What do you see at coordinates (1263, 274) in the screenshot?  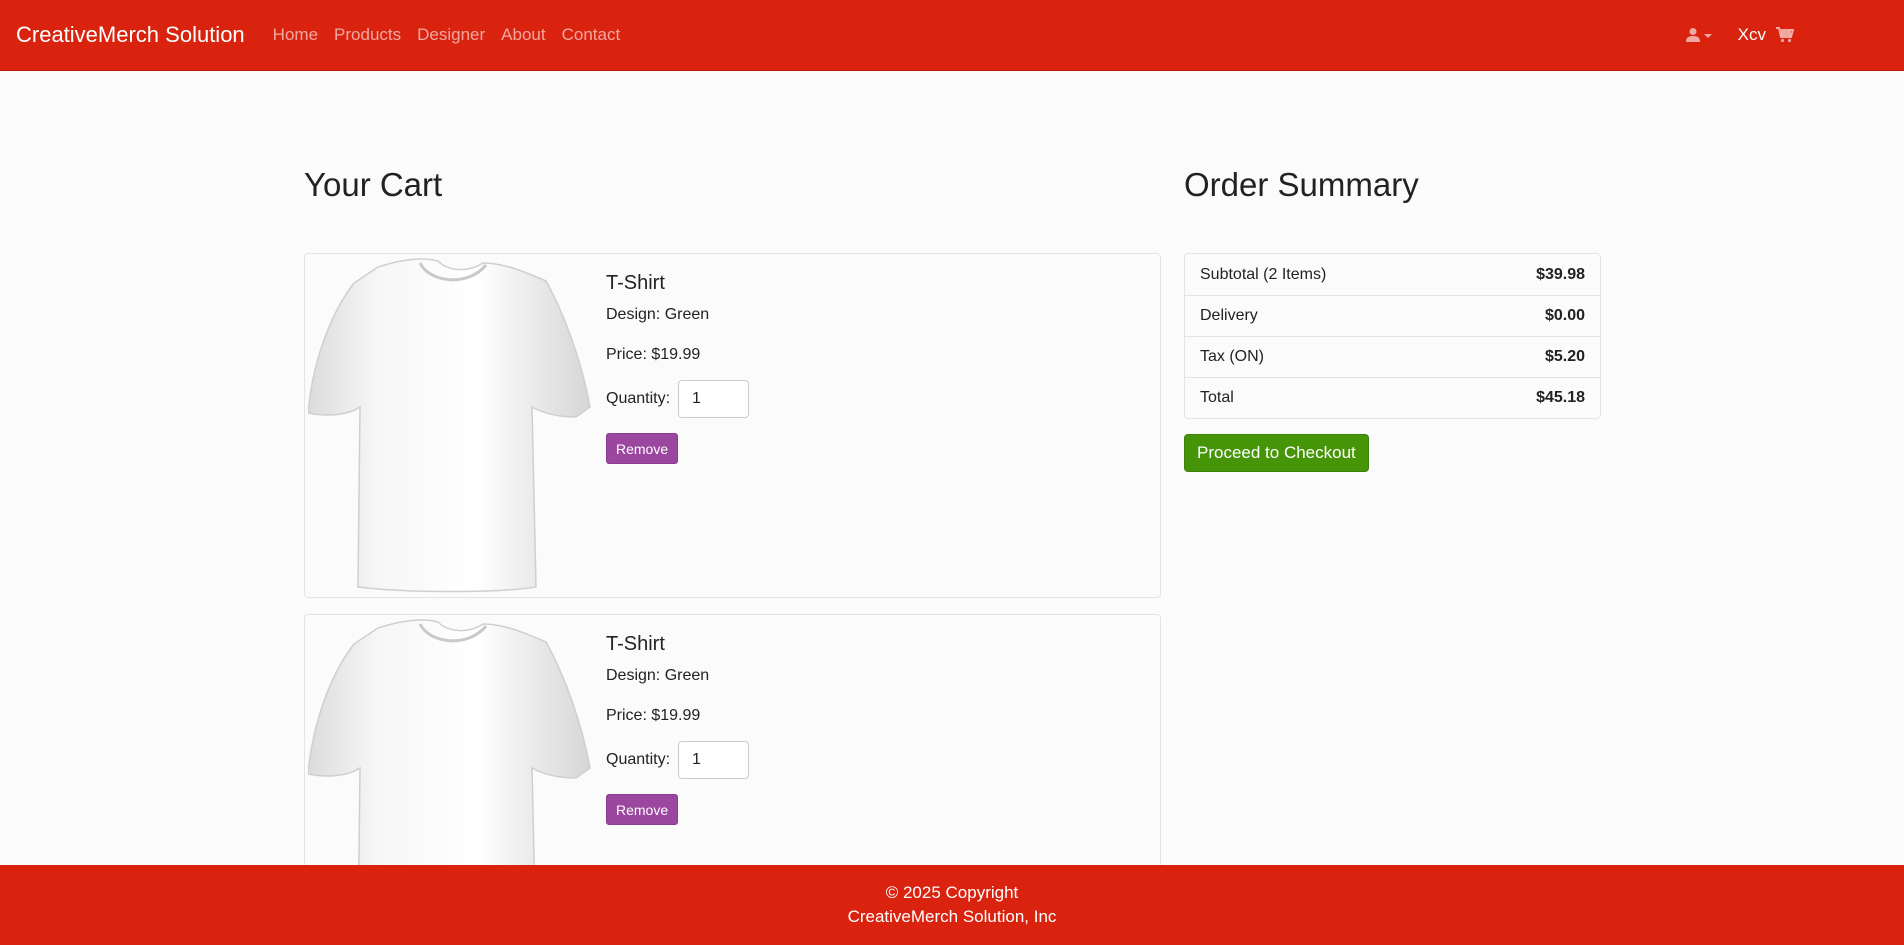 I see `summary-label: Subtotal (2 Items)` at bounding box center [1263, 274].